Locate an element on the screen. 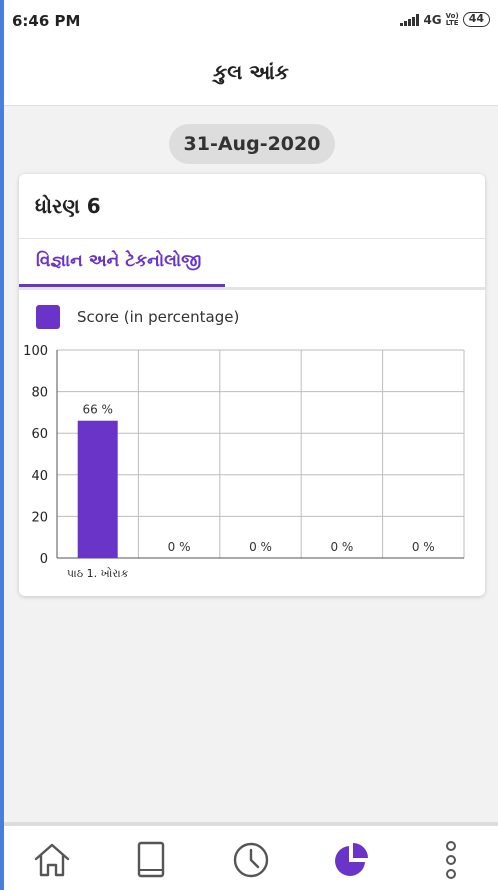 This screenshot has height=890, width=498. nav-more is located at coordinates (451, 860).